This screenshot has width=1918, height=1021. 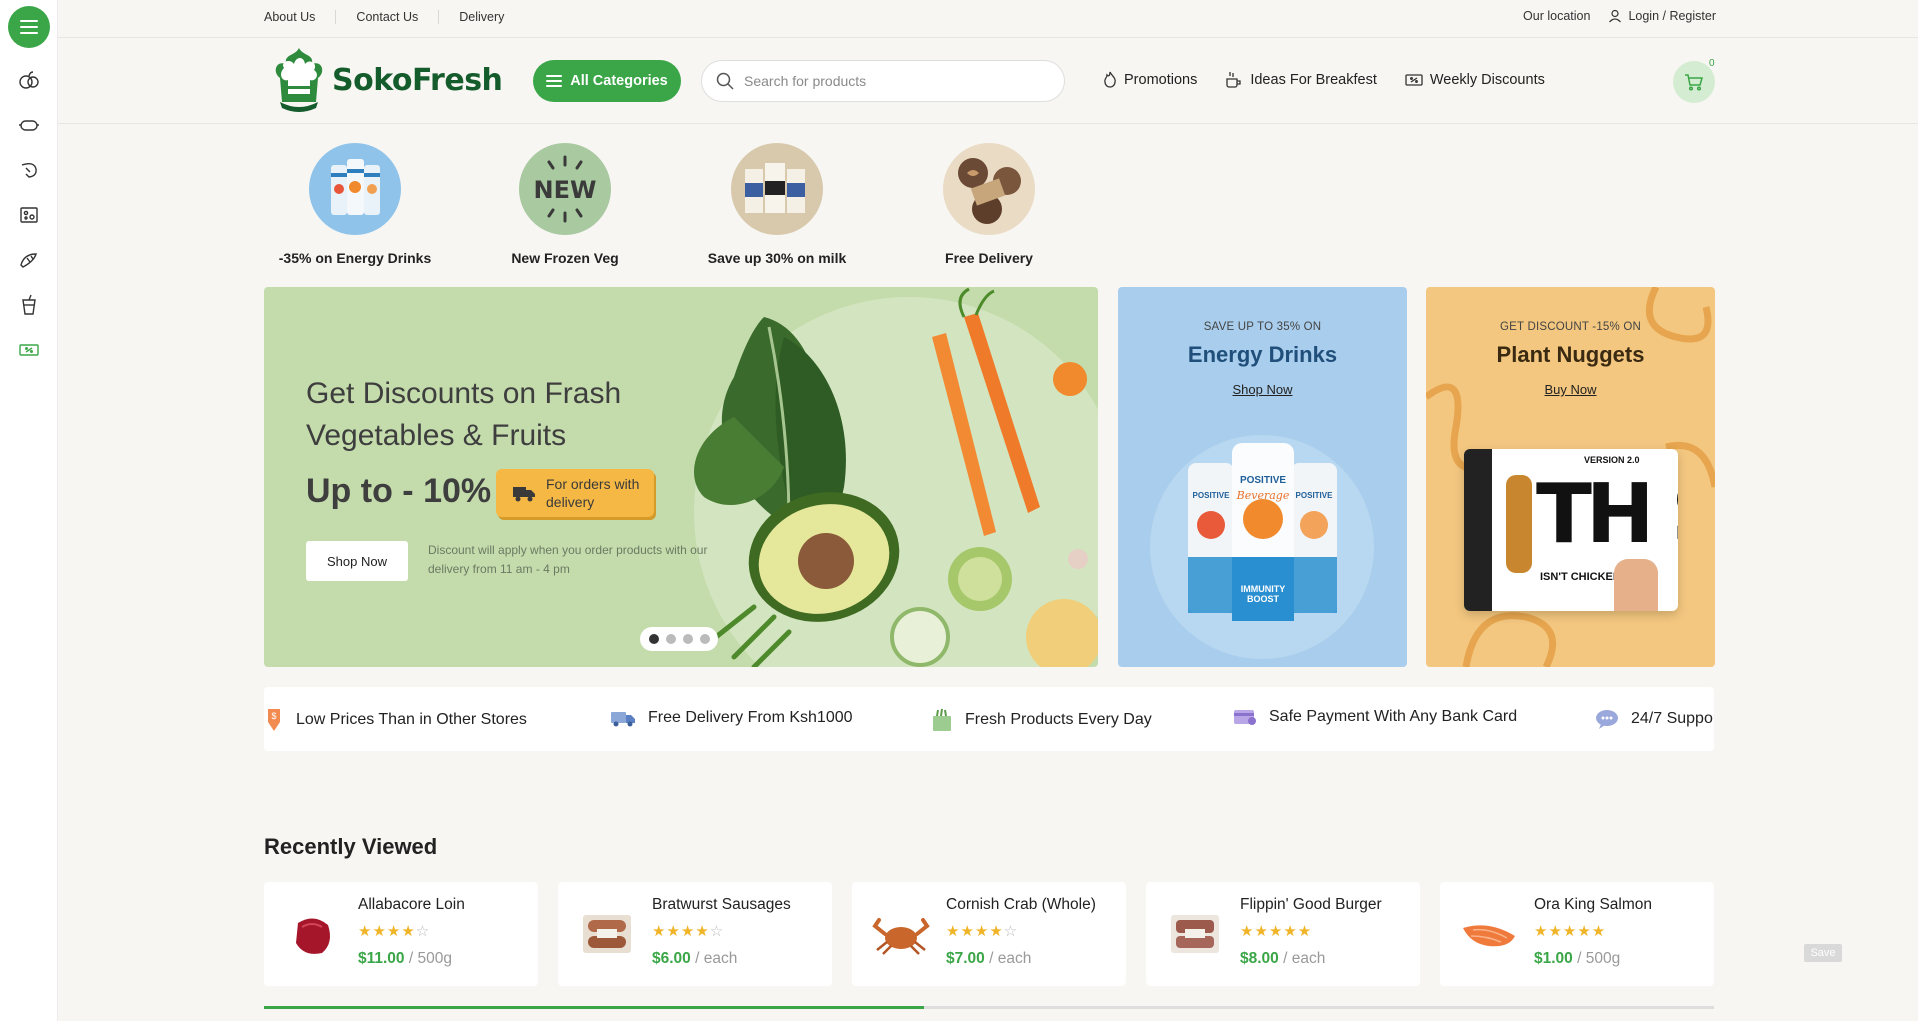 What do you see at coordinates (1593, 905) in the screenshot?
I see `product-name: Ora King Salmon` at bounding box center [1593, 905].